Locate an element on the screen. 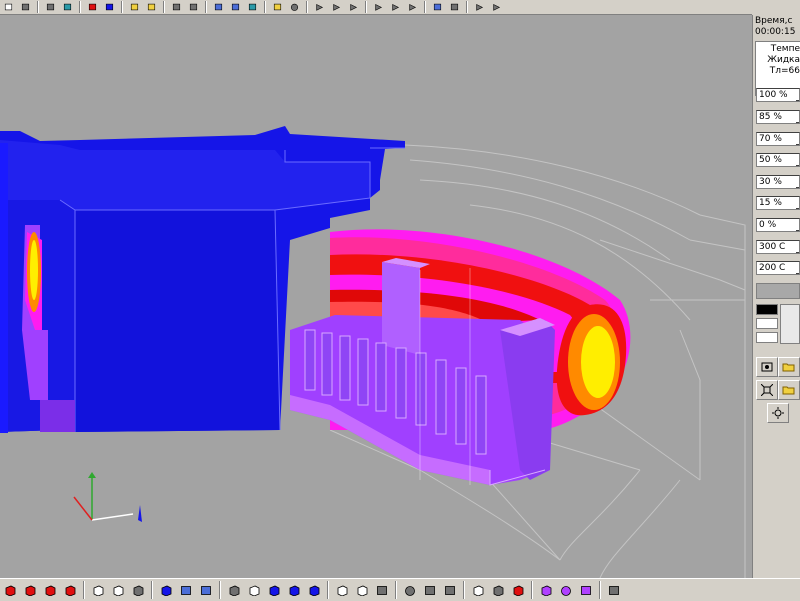  open-folder-button is located at coordinates (789, 367).